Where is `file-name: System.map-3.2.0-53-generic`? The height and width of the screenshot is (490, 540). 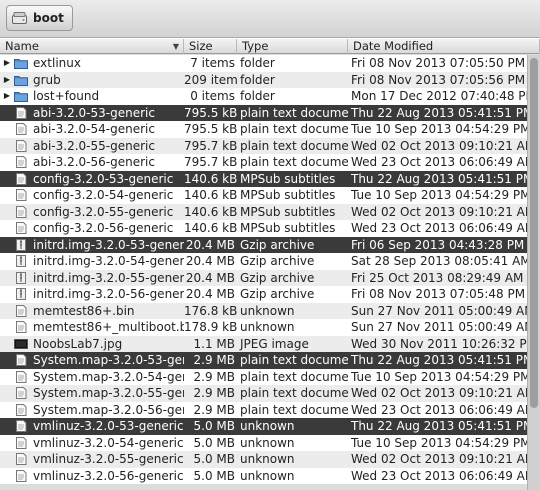
file-name: System.map-3.2.0-53-generic is located at coordinates (108, 360).